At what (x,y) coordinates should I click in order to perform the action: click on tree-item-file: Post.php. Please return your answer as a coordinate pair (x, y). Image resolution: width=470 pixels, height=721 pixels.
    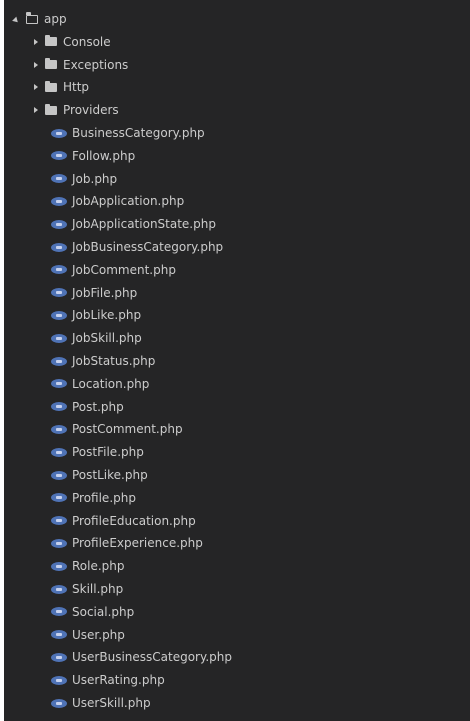
    Looking at the image, I should click on (237, 407).